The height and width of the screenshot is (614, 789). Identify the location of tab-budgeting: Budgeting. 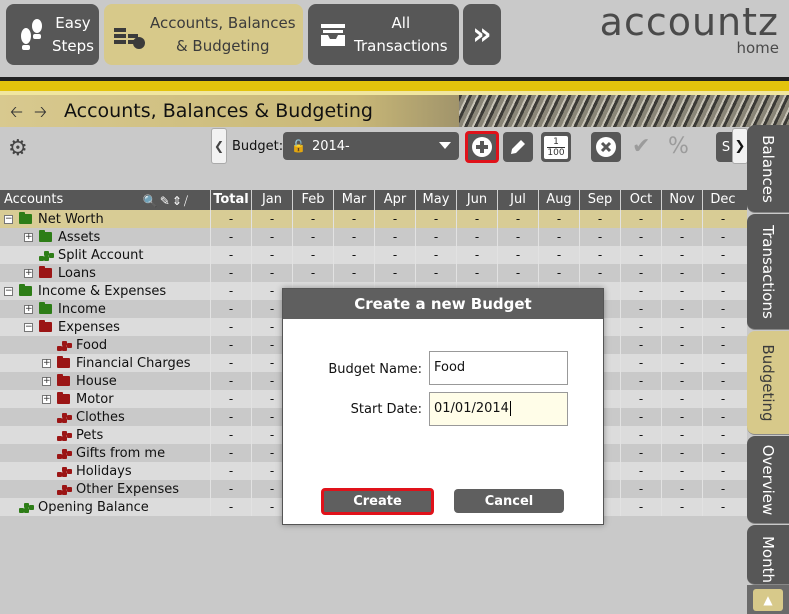
(768, 383).